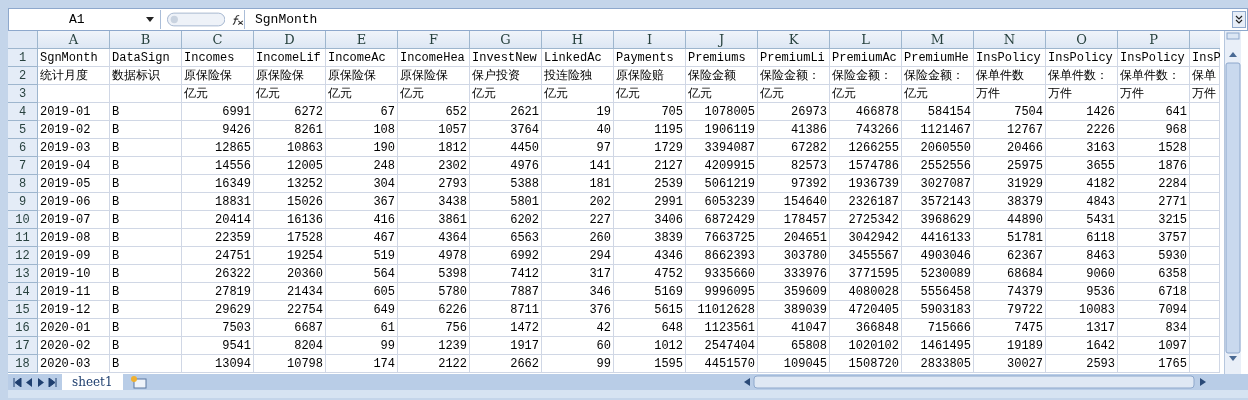 The width and height of the screenshot is (1248, 400). I want to click on column-header: K, so click(794, 40).